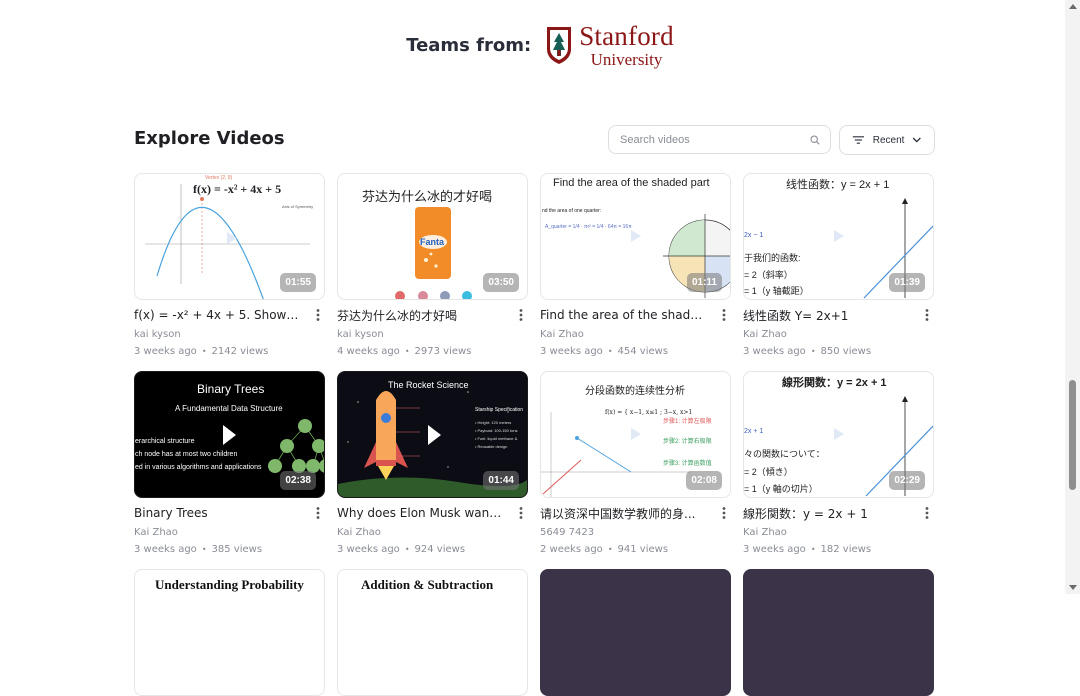 The height and width of the screenshot is (696, 1080). I want to click on video-views: 941 views, so click(643, 549).